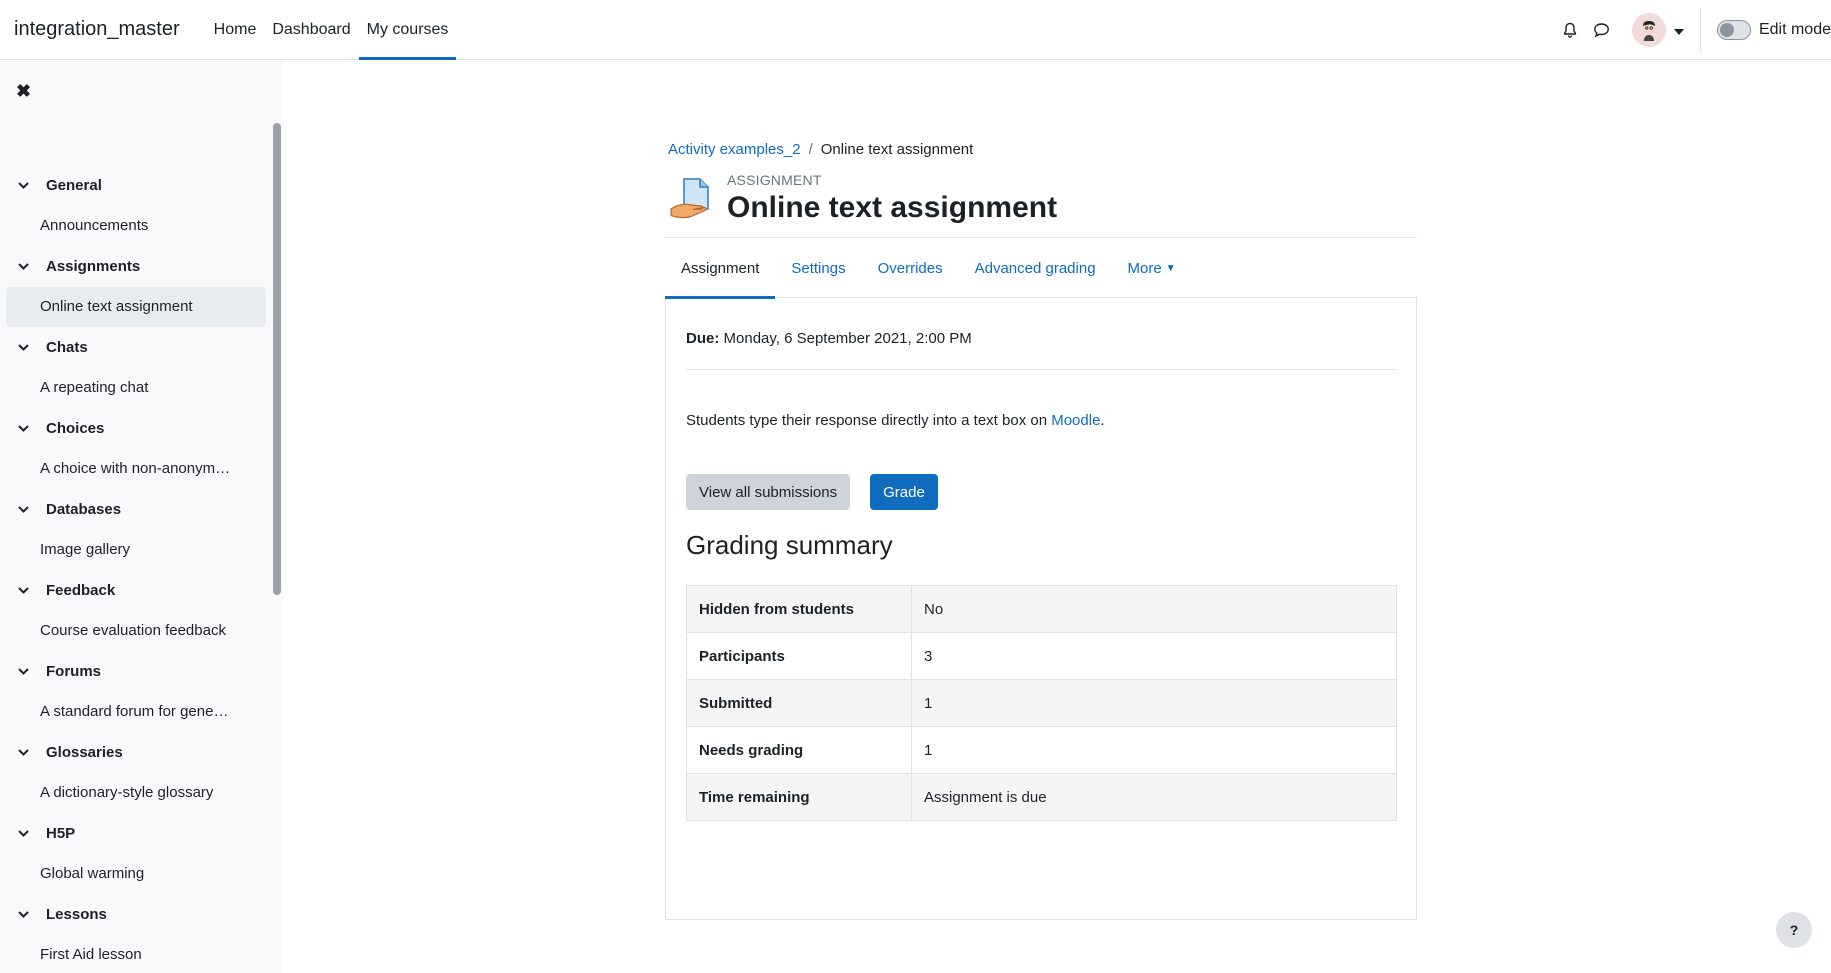  Describe the element at coordinates (311, 30) in the screenshot. I see `nav-dashboard-link: Dashboard` at that location.